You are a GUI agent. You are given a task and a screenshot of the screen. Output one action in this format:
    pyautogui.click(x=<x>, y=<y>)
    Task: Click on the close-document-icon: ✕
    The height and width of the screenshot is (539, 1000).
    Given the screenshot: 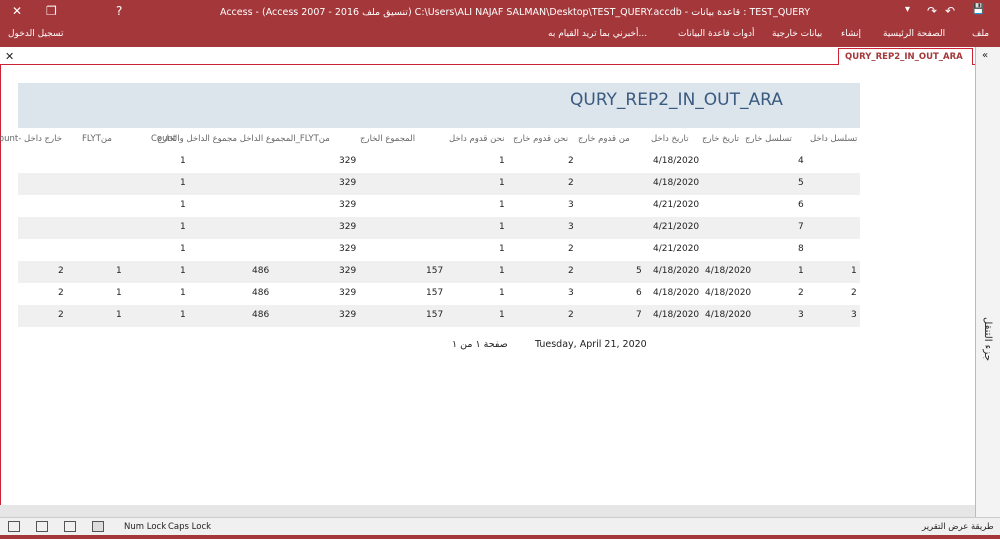 What is the action you would take?
    pyautogui.click(x=9, y=56)
    